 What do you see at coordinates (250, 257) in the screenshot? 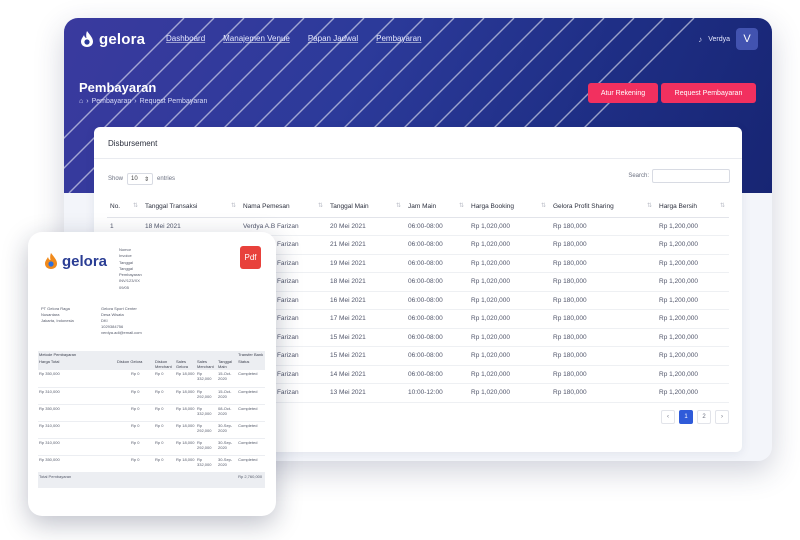
I see `pdf-download-button: Pdf` at bounding box center [250, 257].